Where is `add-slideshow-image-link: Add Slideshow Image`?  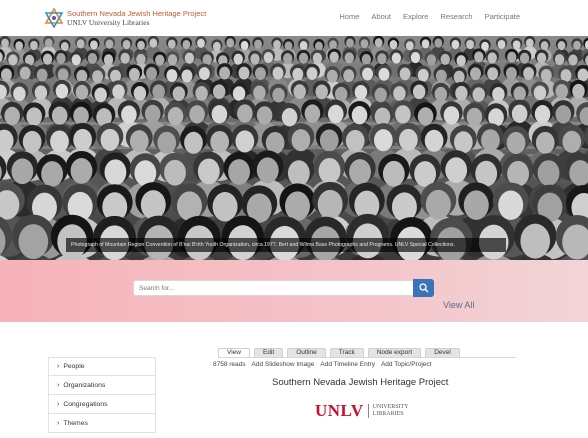 add-slideshow-image-link: Add Slideshow Image is located at coordinates (283, 364).